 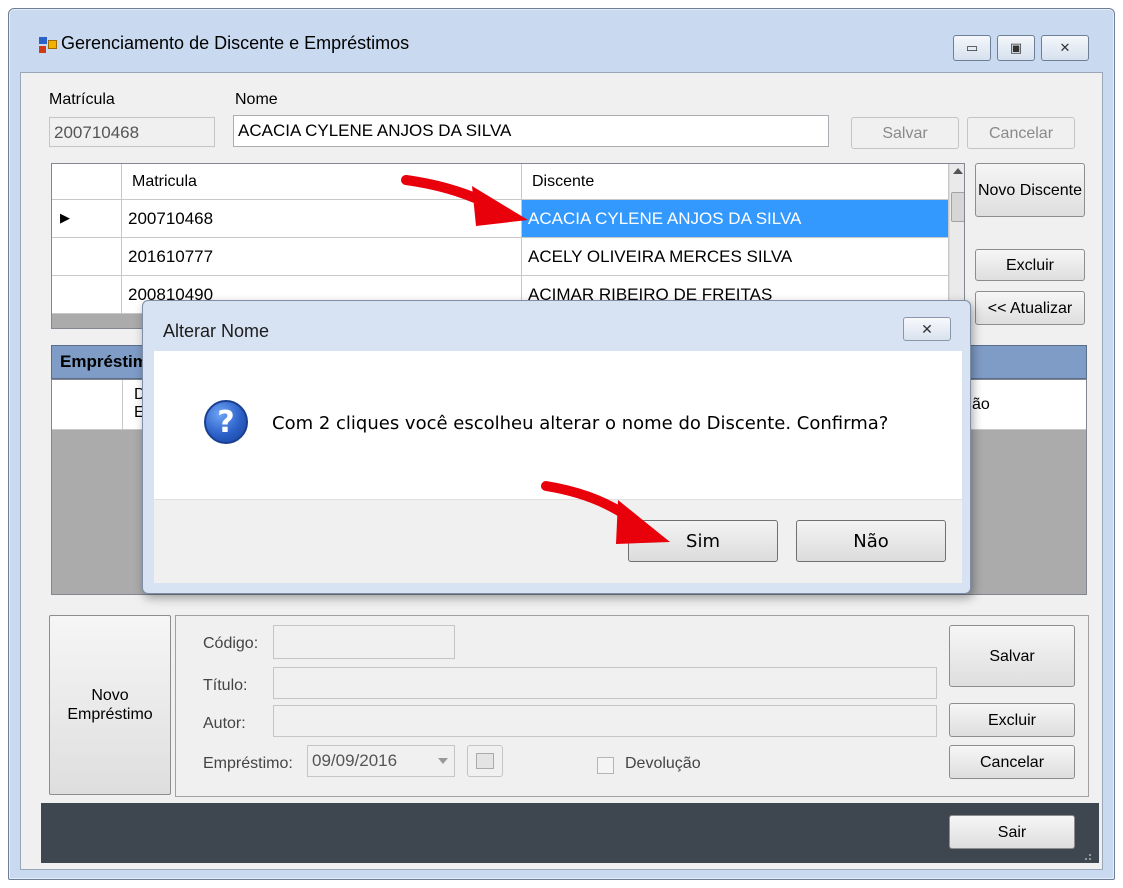 What do you see at coordinates (1016, 48) in the screenshot?
I see `maximize-button: ▣` at bounding box center [1016, 48].